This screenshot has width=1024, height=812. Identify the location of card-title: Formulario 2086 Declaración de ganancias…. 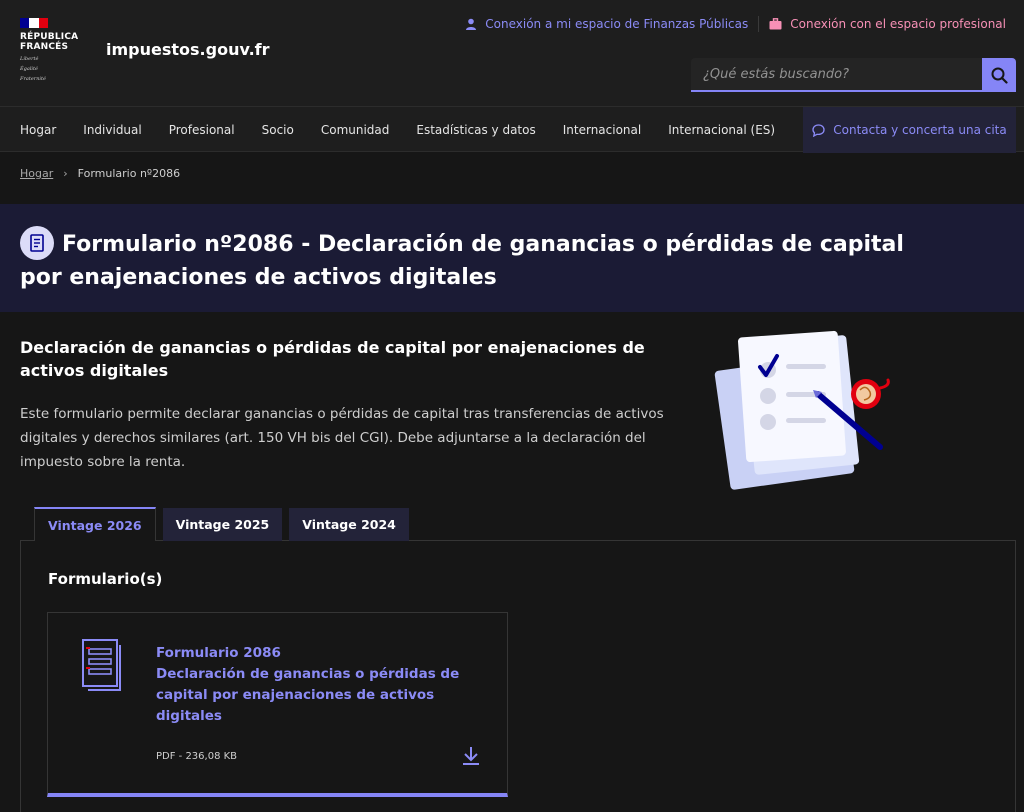
(316, 685).